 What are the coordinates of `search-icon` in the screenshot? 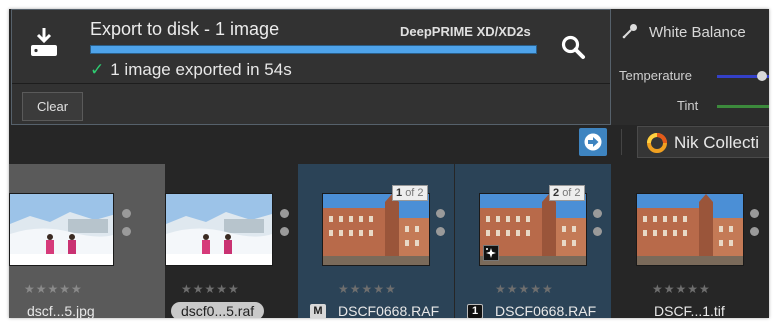 It's located at (573, 47).